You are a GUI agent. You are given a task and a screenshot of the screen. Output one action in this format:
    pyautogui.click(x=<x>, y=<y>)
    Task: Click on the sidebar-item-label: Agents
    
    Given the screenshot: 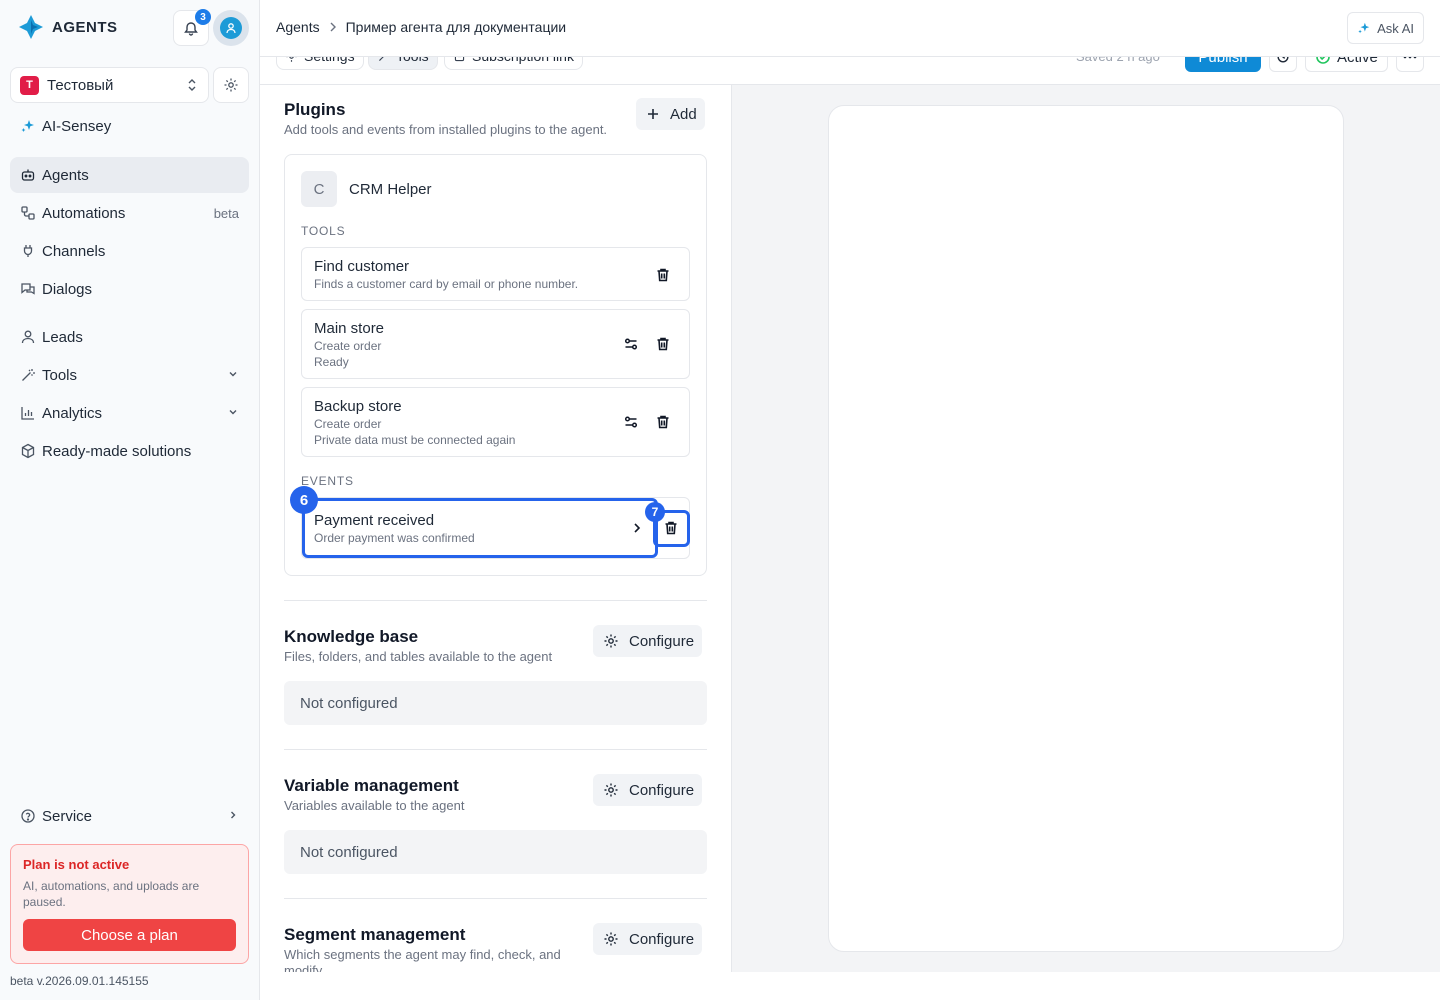 What is the action you would take?
    pyautogui.click(x=65, y=175)
    